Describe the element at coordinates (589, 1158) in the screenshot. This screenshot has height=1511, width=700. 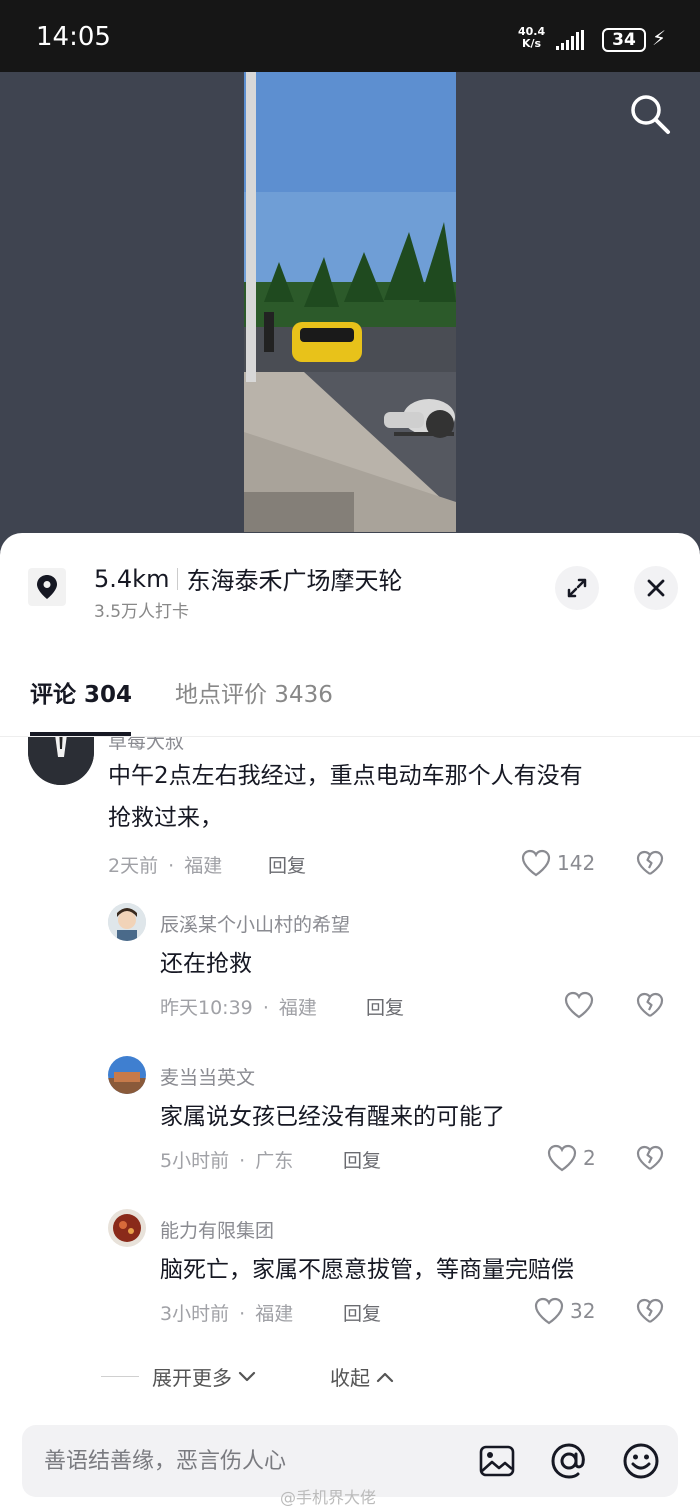
I see `like-count: 2` at that location.